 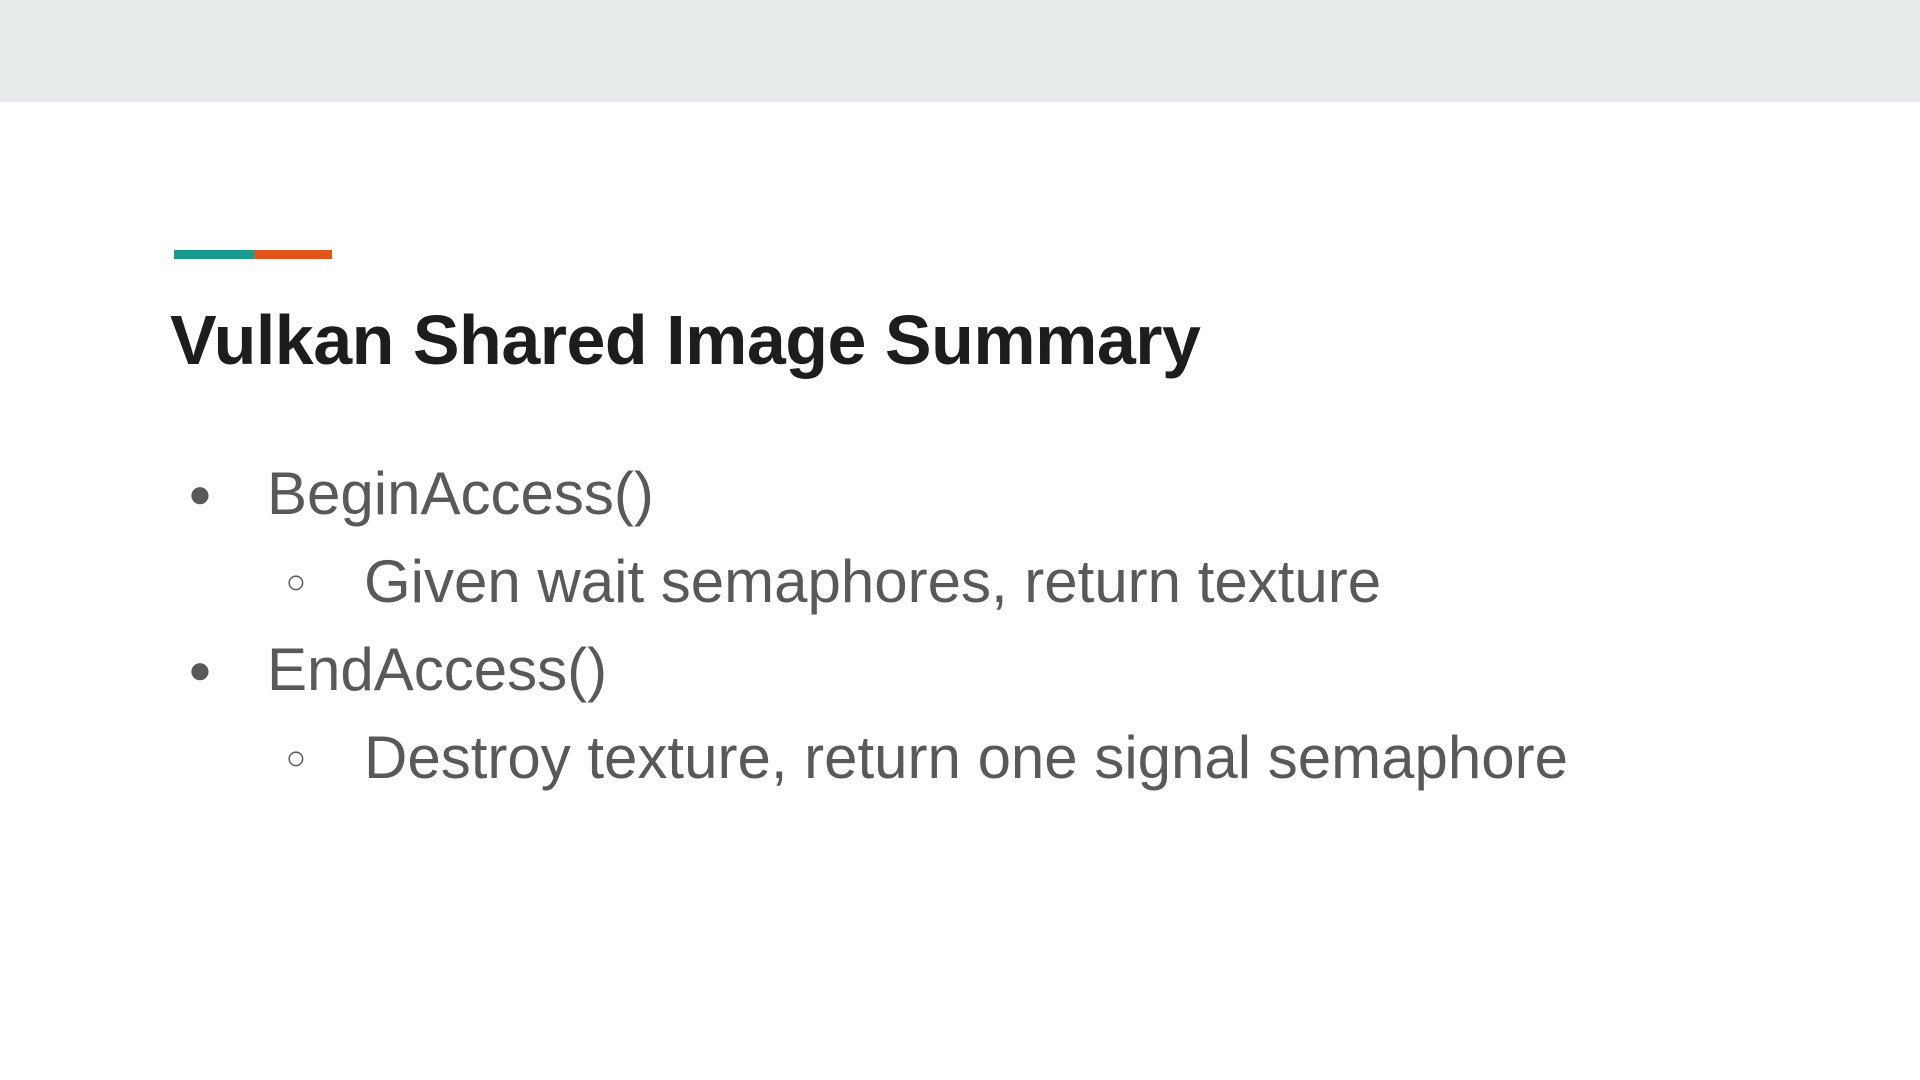 I want to click on accent-bar-teal-segment, so click(x=213, y=254).